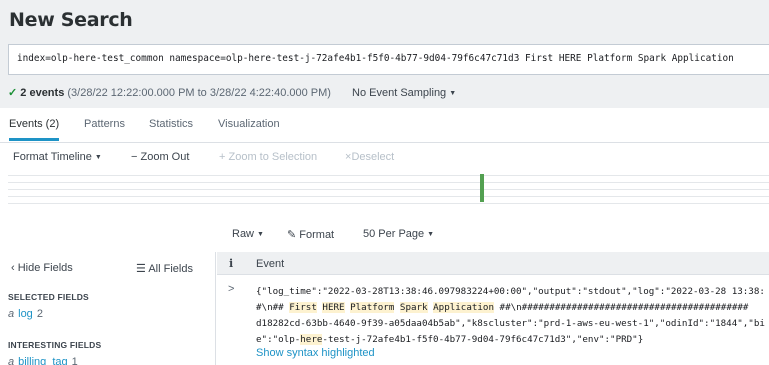 This screenshot has height=365, width=769. I want to click on zoom-to-selection-button: + Zoom to Selection, so click(268, 157).